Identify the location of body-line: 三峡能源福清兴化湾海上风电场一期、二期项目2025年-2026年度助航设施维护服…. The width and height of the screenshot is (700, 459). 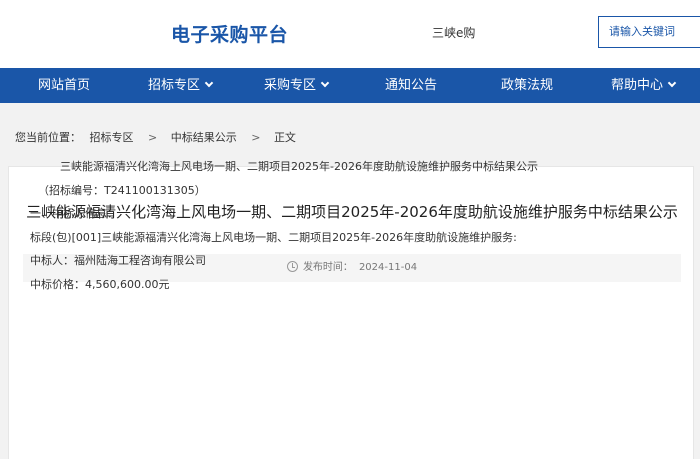
(299, 166).